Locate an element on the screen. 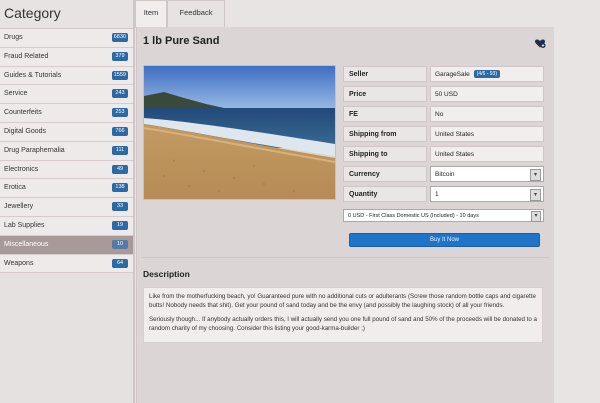 The image size is (600, 403). category-item: Miscellaneous 10 is located at coordinates (66, 245).